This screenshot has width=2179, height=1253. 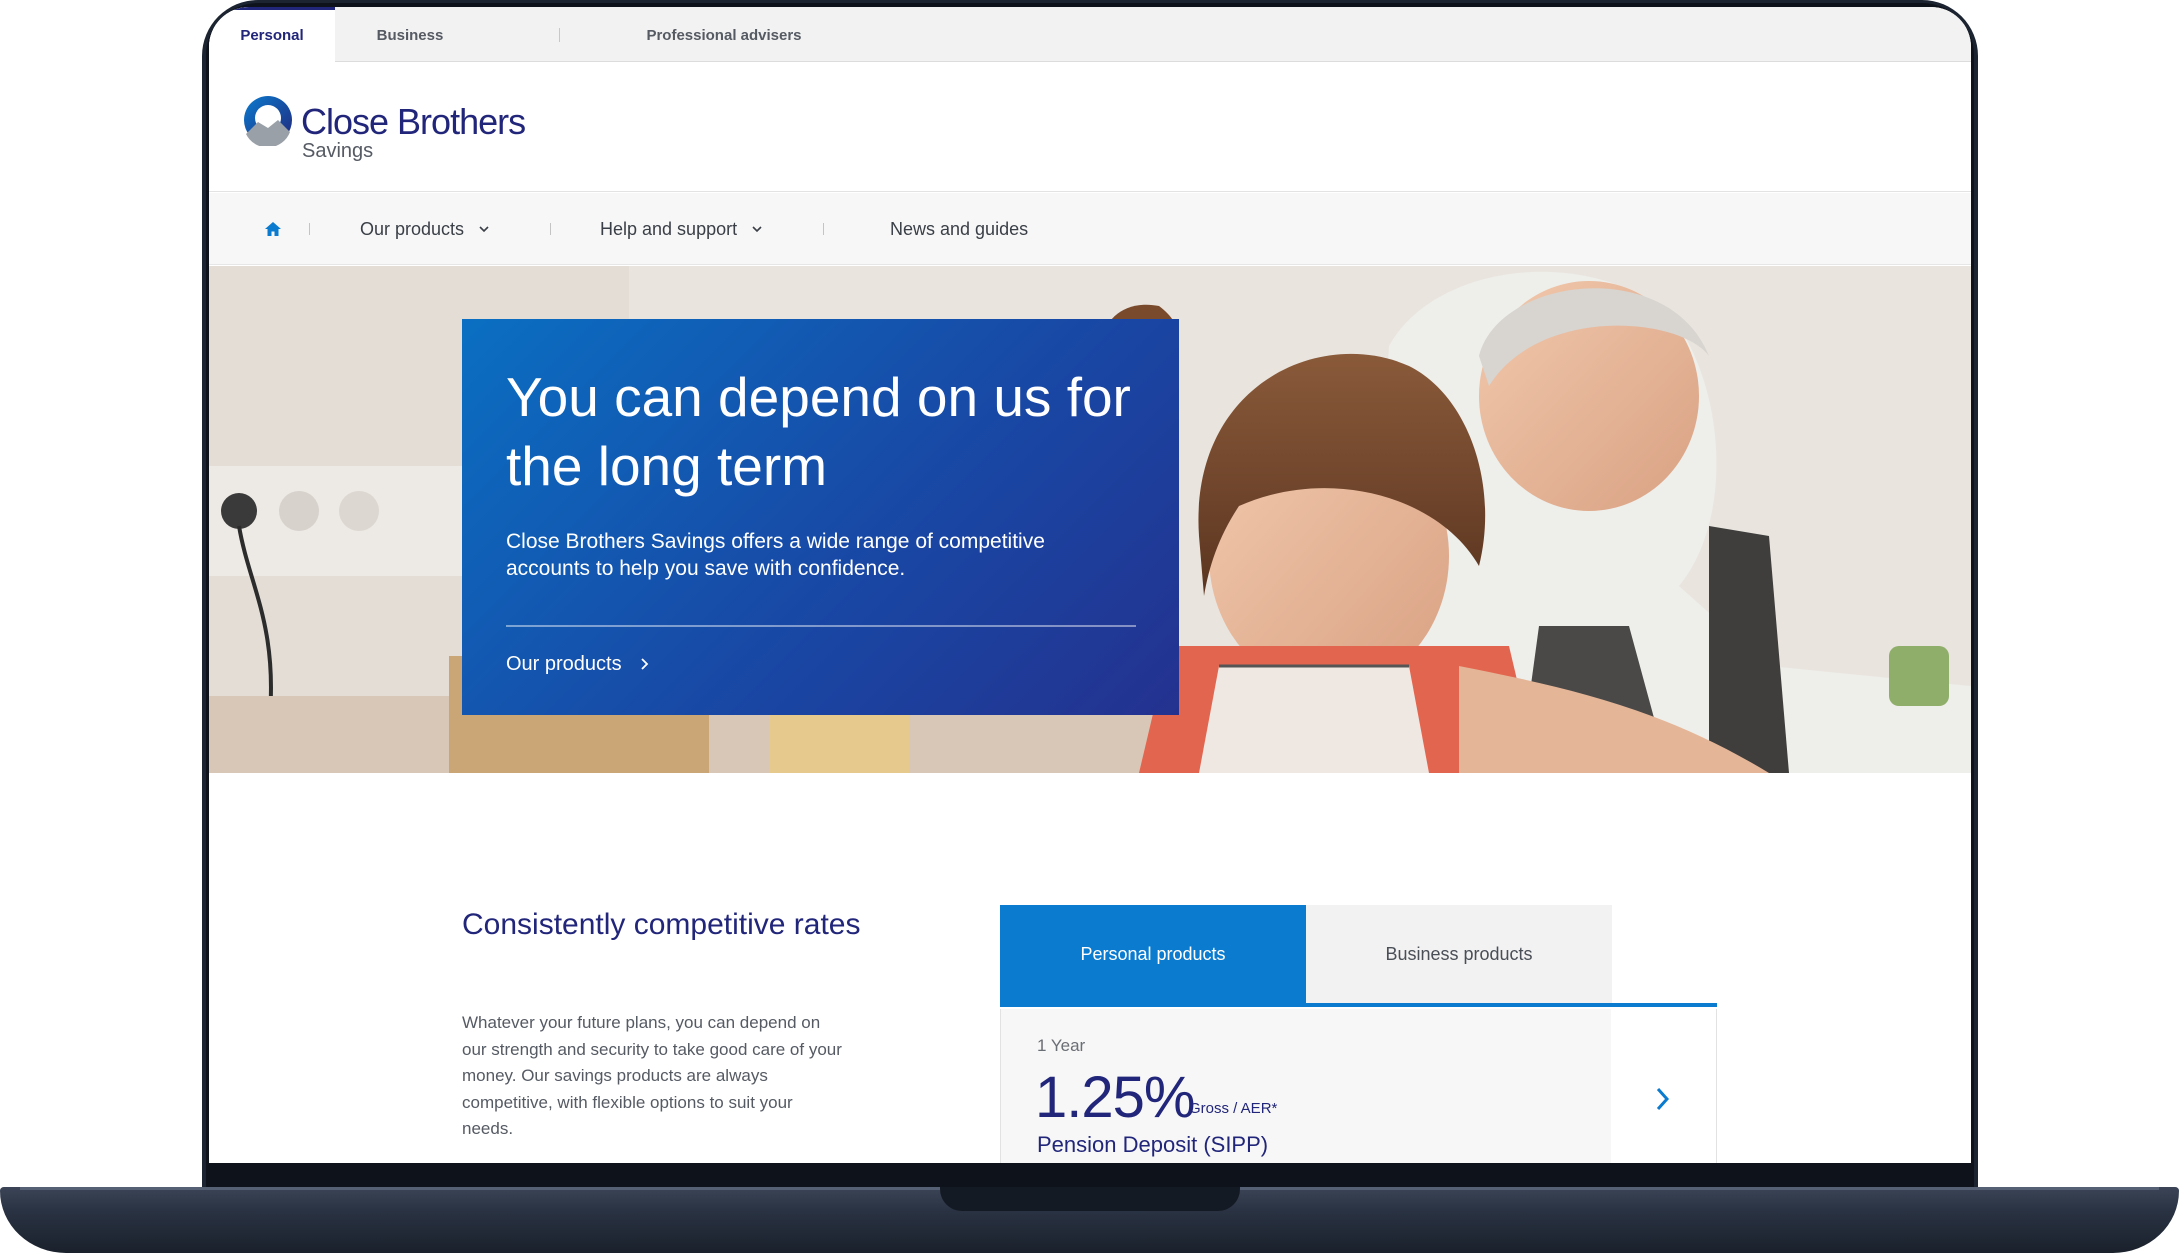 I want to click on tab-divider, so click(x=559, y=35).